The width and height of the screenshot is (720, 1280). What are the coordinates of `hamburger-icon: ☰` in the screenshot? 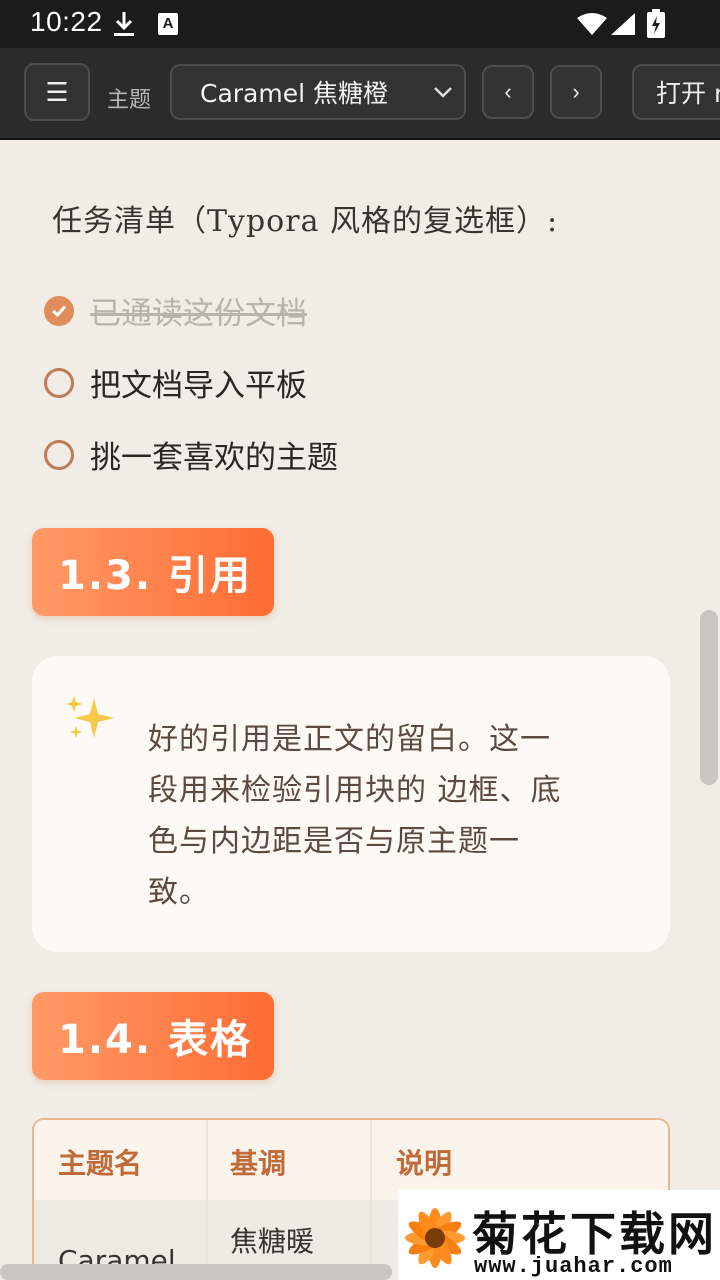 It's located at (57, 91).